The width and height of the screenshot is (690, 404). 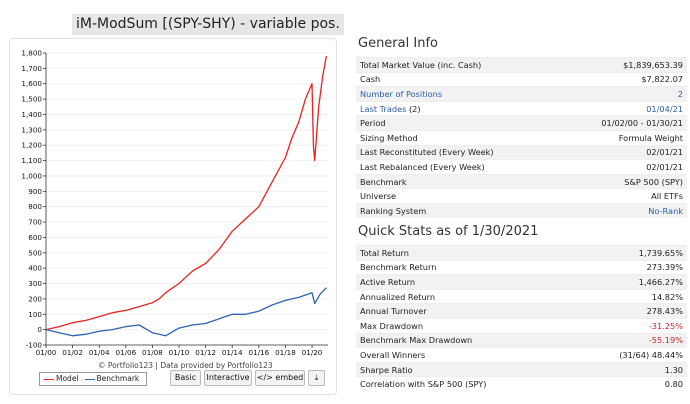 I want to click on stat-label: Sizing Method, so click(x=389, y=137).